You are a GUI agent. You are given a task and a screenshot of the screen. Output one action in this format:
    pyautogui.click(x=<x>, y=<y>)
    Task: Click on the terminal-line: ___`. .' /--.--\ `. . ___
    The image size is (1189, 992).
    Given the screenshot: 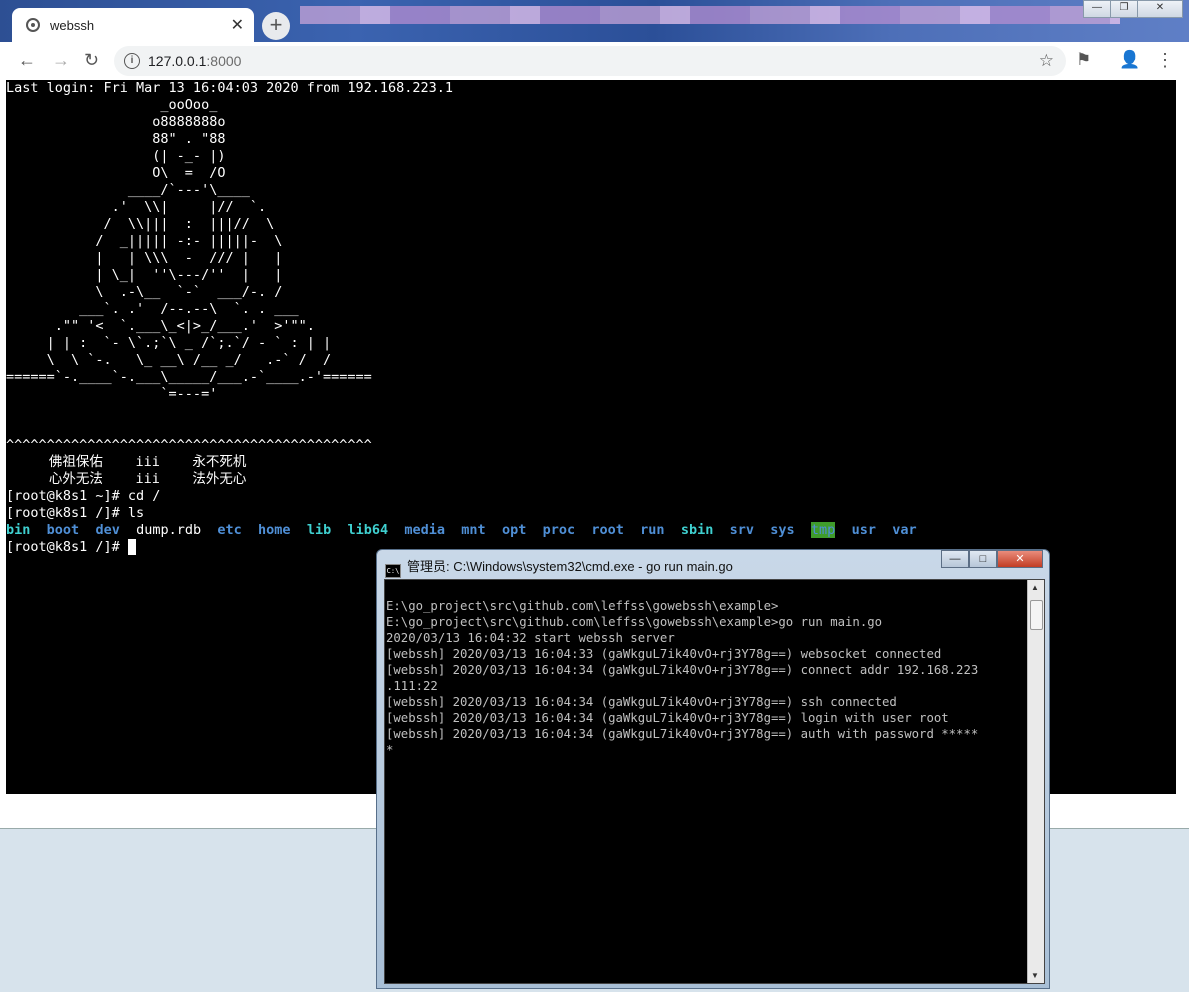 What is the action you would take?
    pyautogui.click(x=189, y=309)
    